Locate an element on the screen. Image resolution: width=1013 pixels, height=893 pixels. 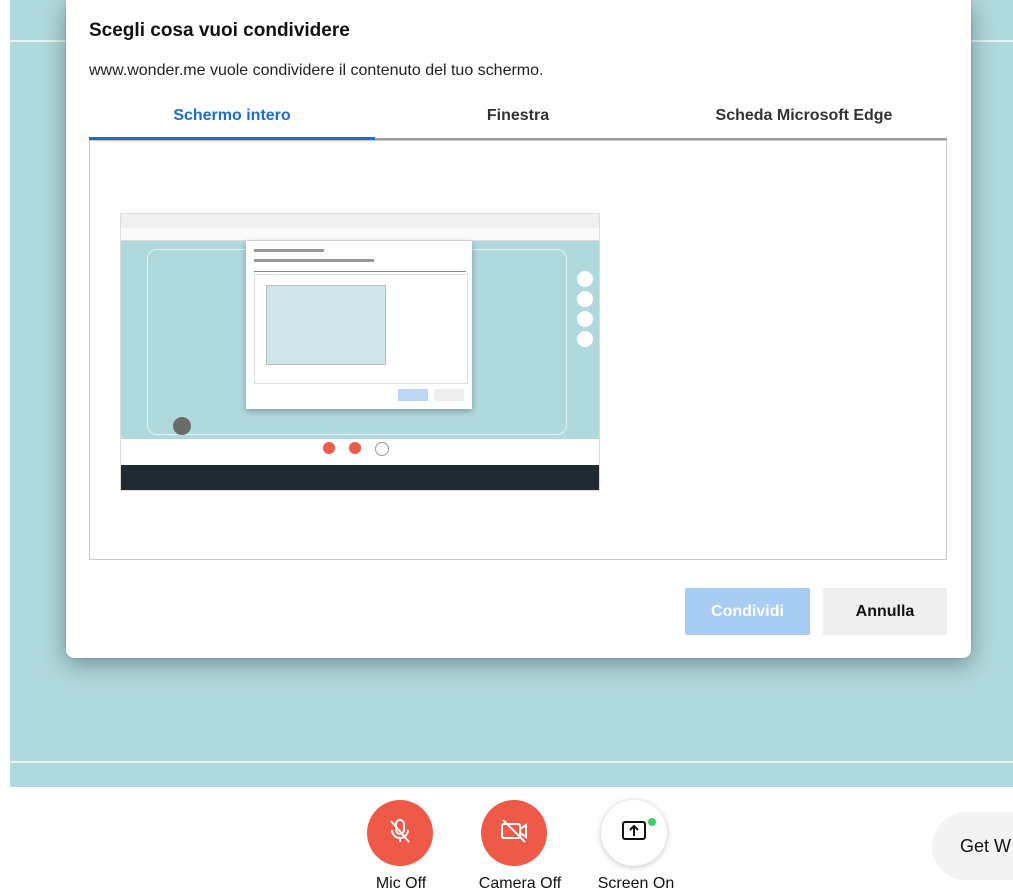
thumbnail-mic-dot is located at coordinates (329, 448).